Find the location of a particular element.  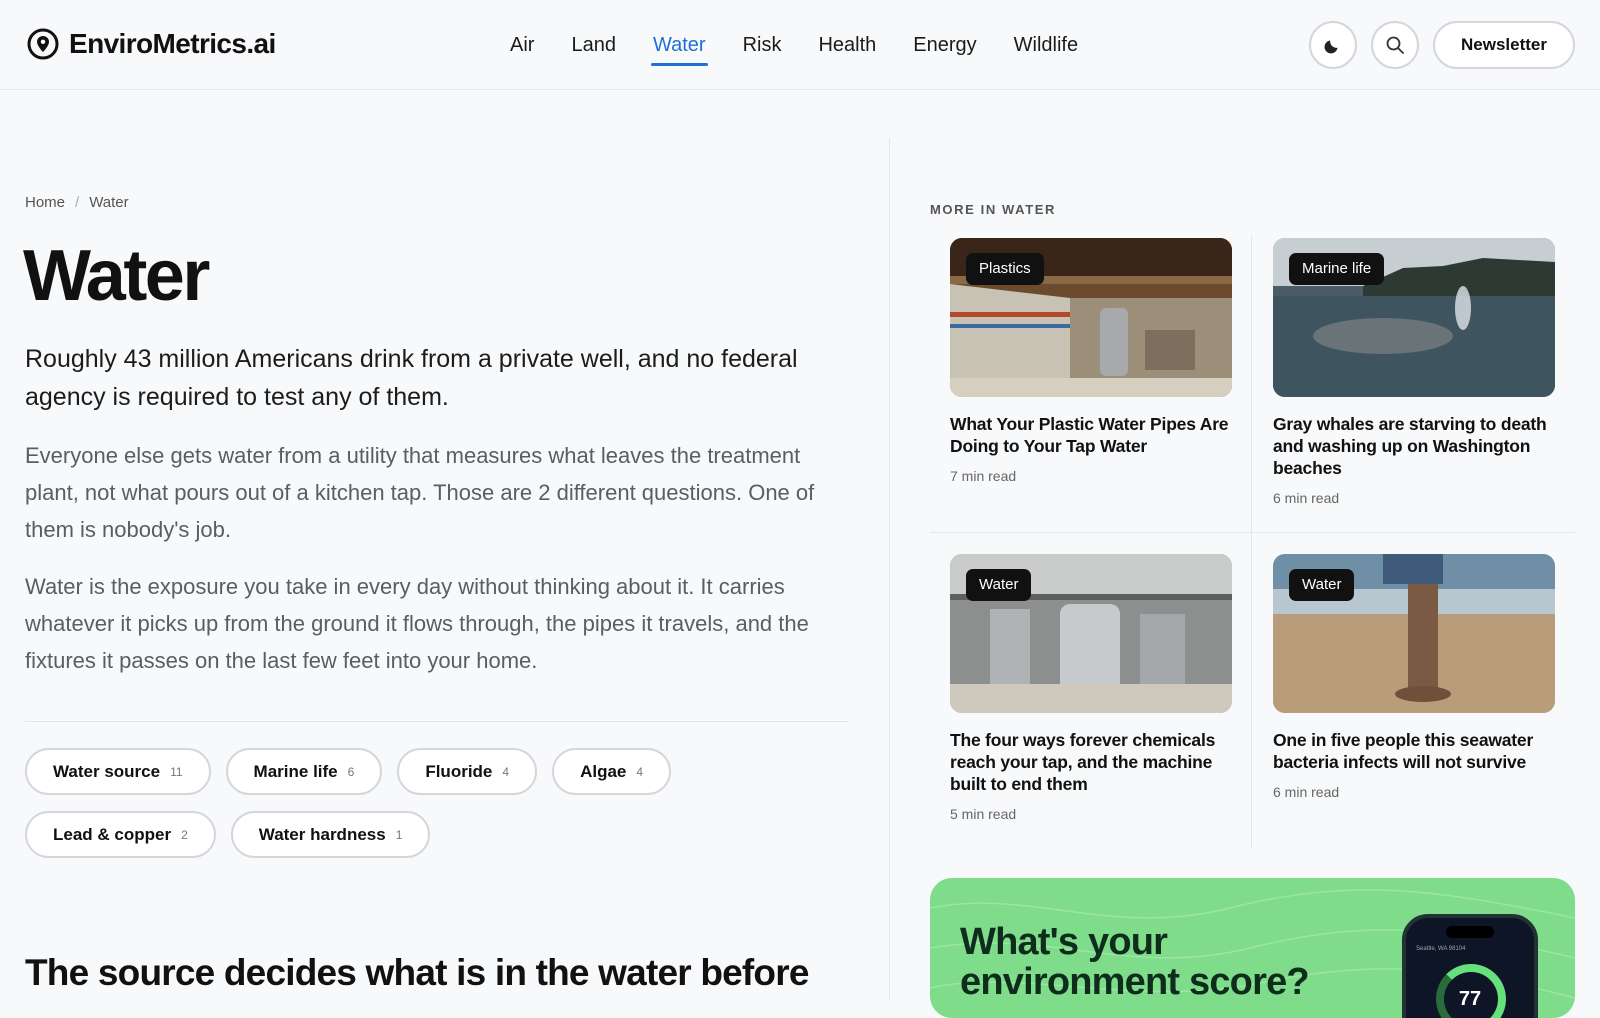

category-badge: Marine life is located at coordinates (1337, 269).